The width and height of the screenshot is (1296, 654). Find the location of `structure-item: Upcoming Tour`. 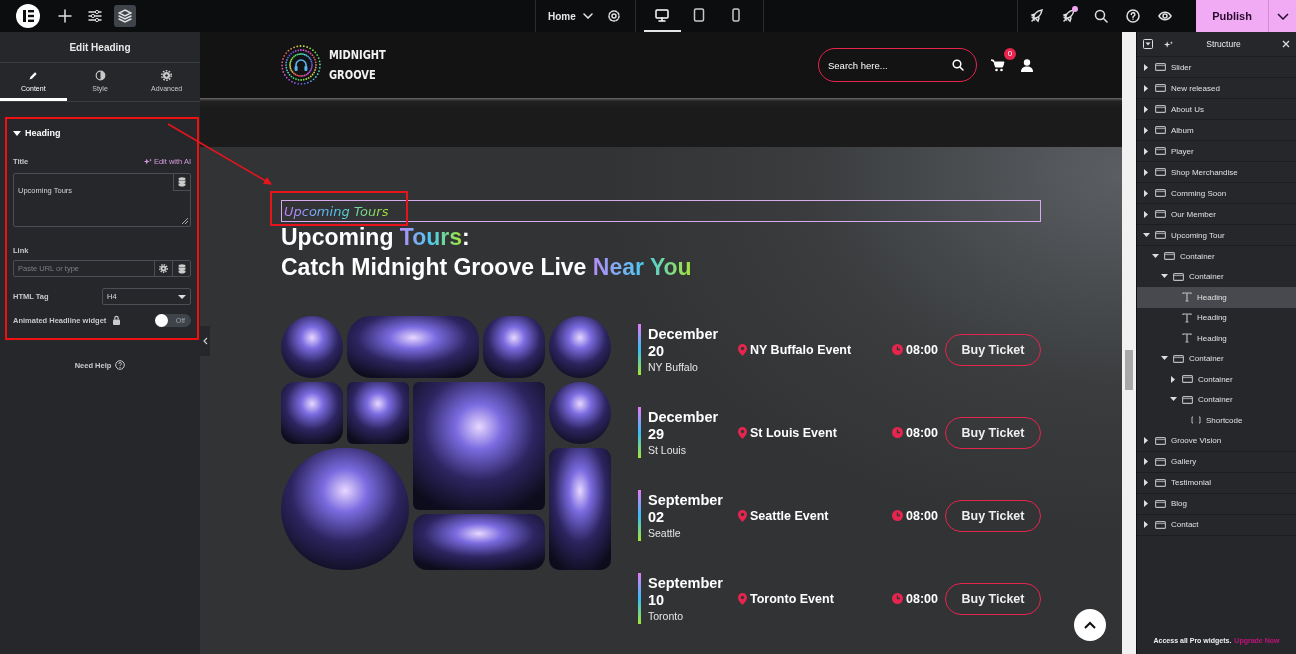

structure-item: Upcoming Tour is located at coordinates (1216, 235).